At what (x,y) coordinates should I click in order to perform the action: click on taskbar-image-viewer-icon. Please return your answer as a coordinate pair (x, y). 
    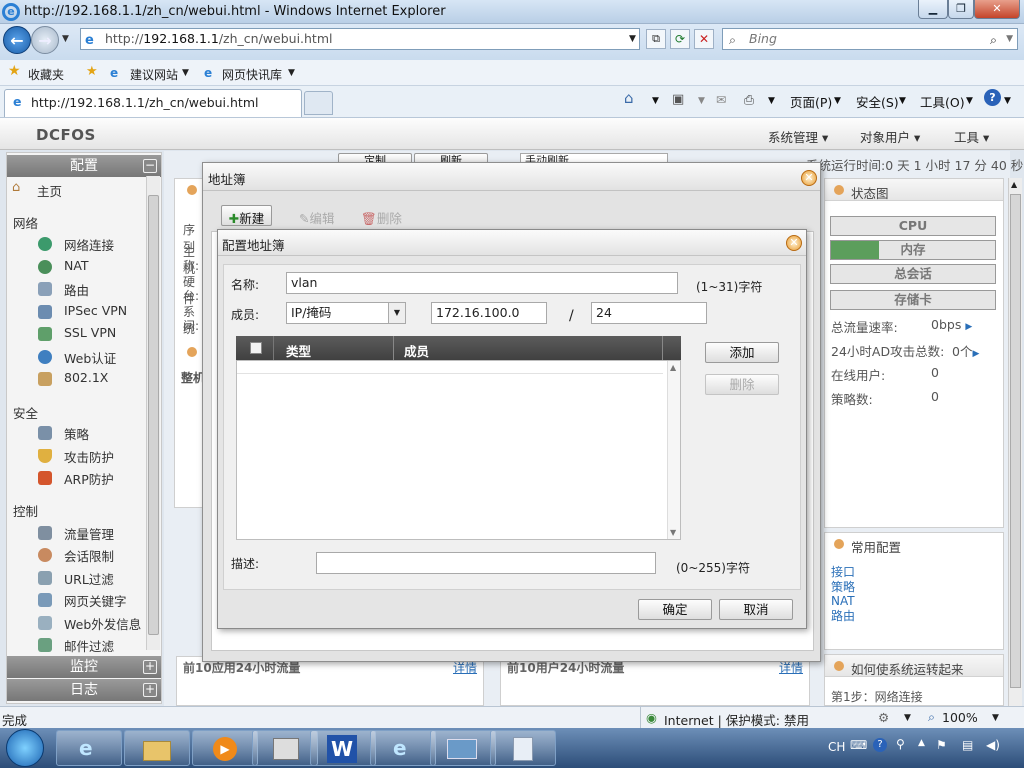
    Looking at the image, I should click on (463, 748).